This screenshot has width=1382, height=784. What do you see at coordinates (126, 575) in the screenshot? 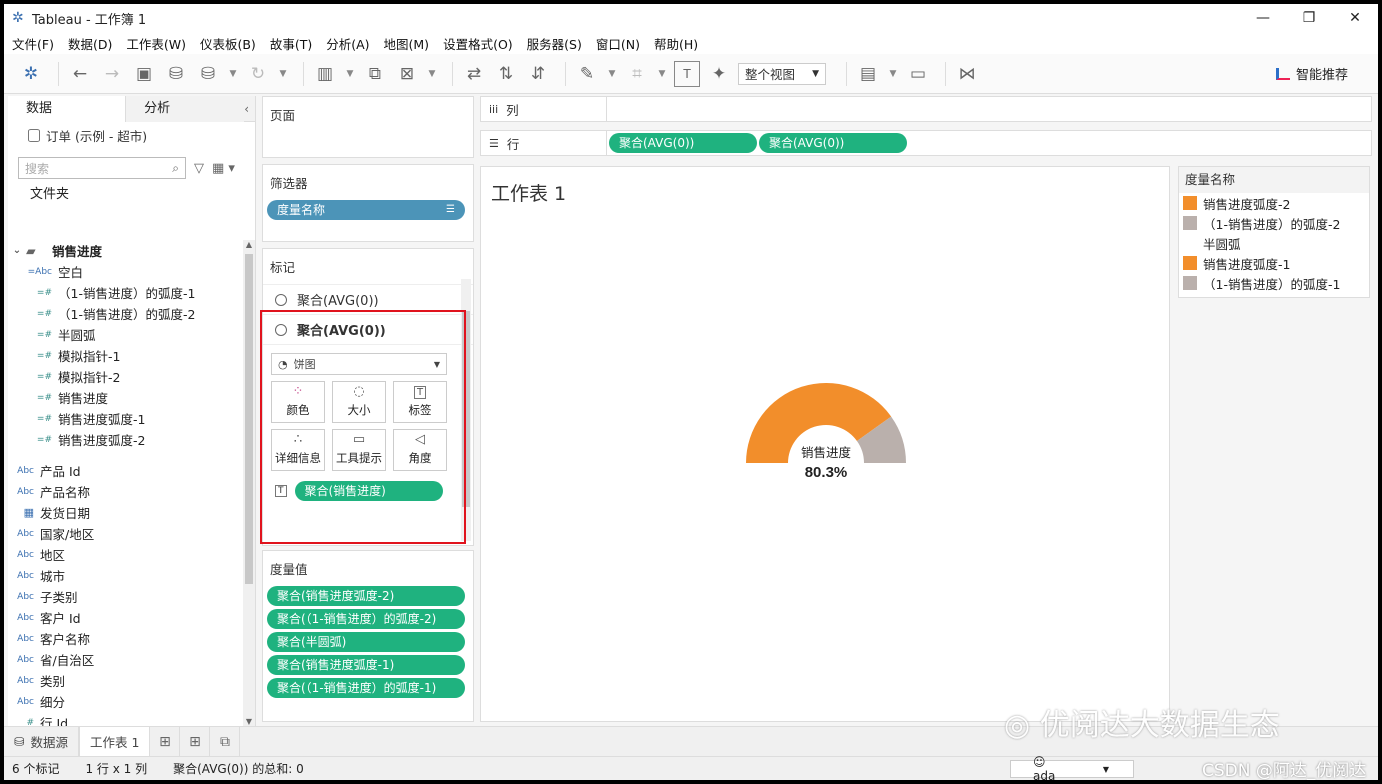
I see `field-item: Abc 城市` at bounding box center [126, 575].